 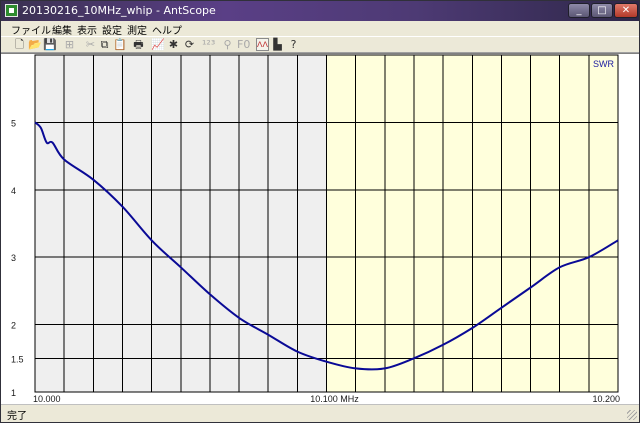 What do you see at coordinates (173, 44) in the screenshot?
I see `sweep-icon: ✱` at bounding box center [173, 44].